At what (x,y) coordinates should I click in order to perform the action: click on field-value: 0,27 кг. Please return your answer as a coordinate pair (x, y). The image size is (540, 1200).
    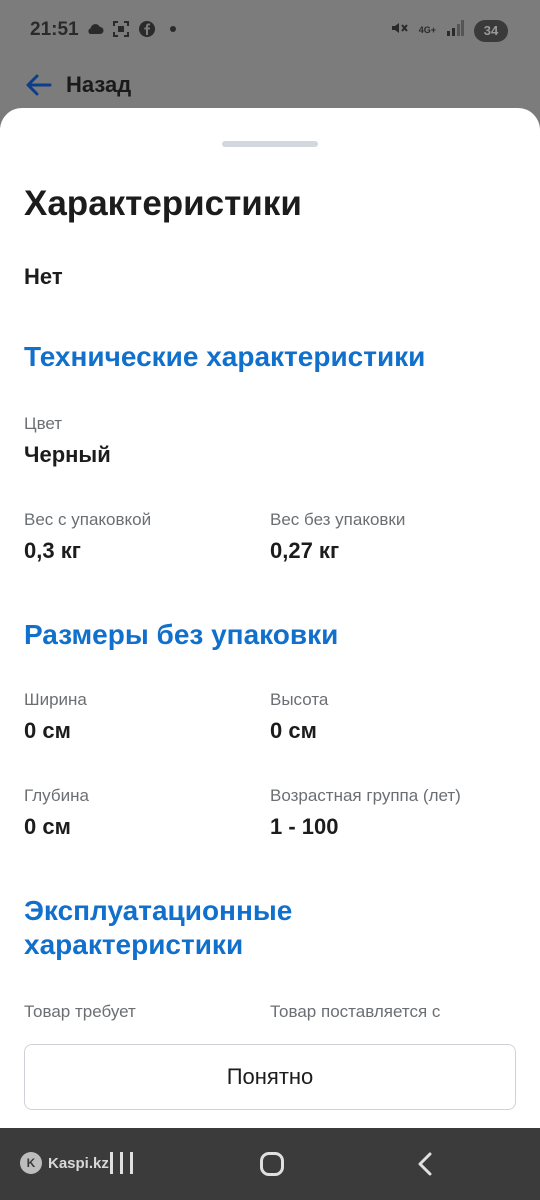
    Looking at the image, I should click on (305, 550).